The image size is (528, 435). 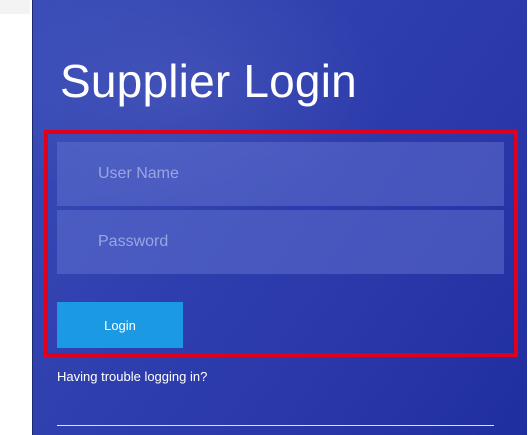 What do you see at coordinates (280, 174) in the screenshot?
I see `username-input` at bounding box center [280, 174].